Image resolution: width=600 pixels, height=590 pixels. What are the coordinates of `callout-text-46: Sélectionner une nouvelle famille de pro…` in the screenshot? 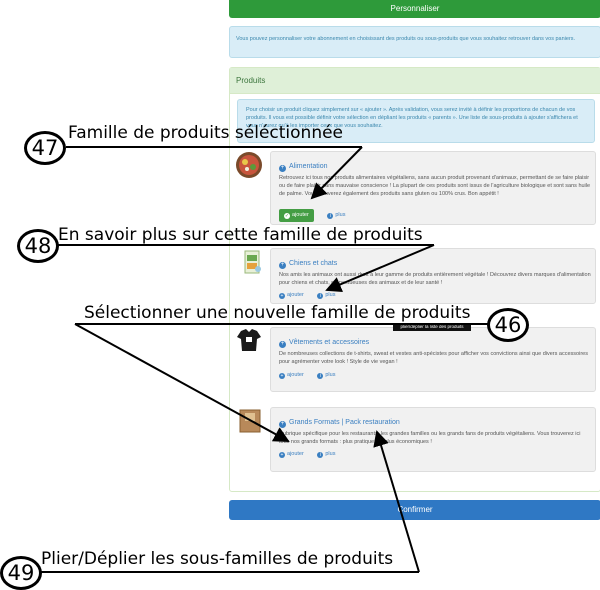 It's located at (277, 313).